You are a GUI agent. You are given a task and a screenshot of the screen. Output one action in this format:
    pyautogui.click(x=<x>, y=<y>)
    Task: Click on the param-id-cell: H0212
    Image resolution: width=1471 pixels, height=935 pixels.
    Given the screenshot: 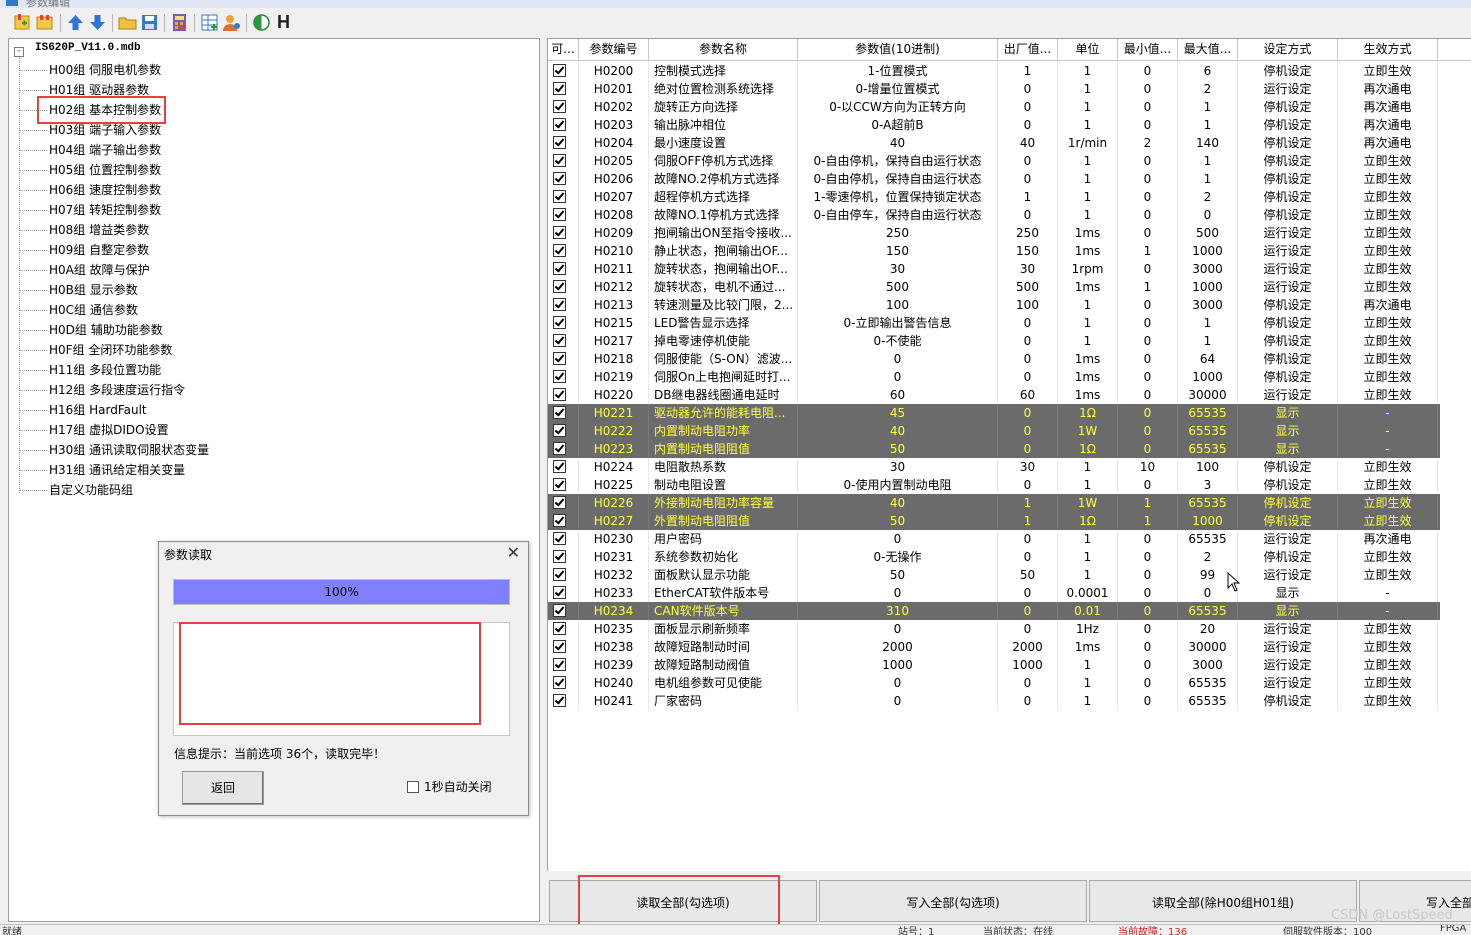 What is the action you would take?
    pyautogui.click(x=614, y=287)
    